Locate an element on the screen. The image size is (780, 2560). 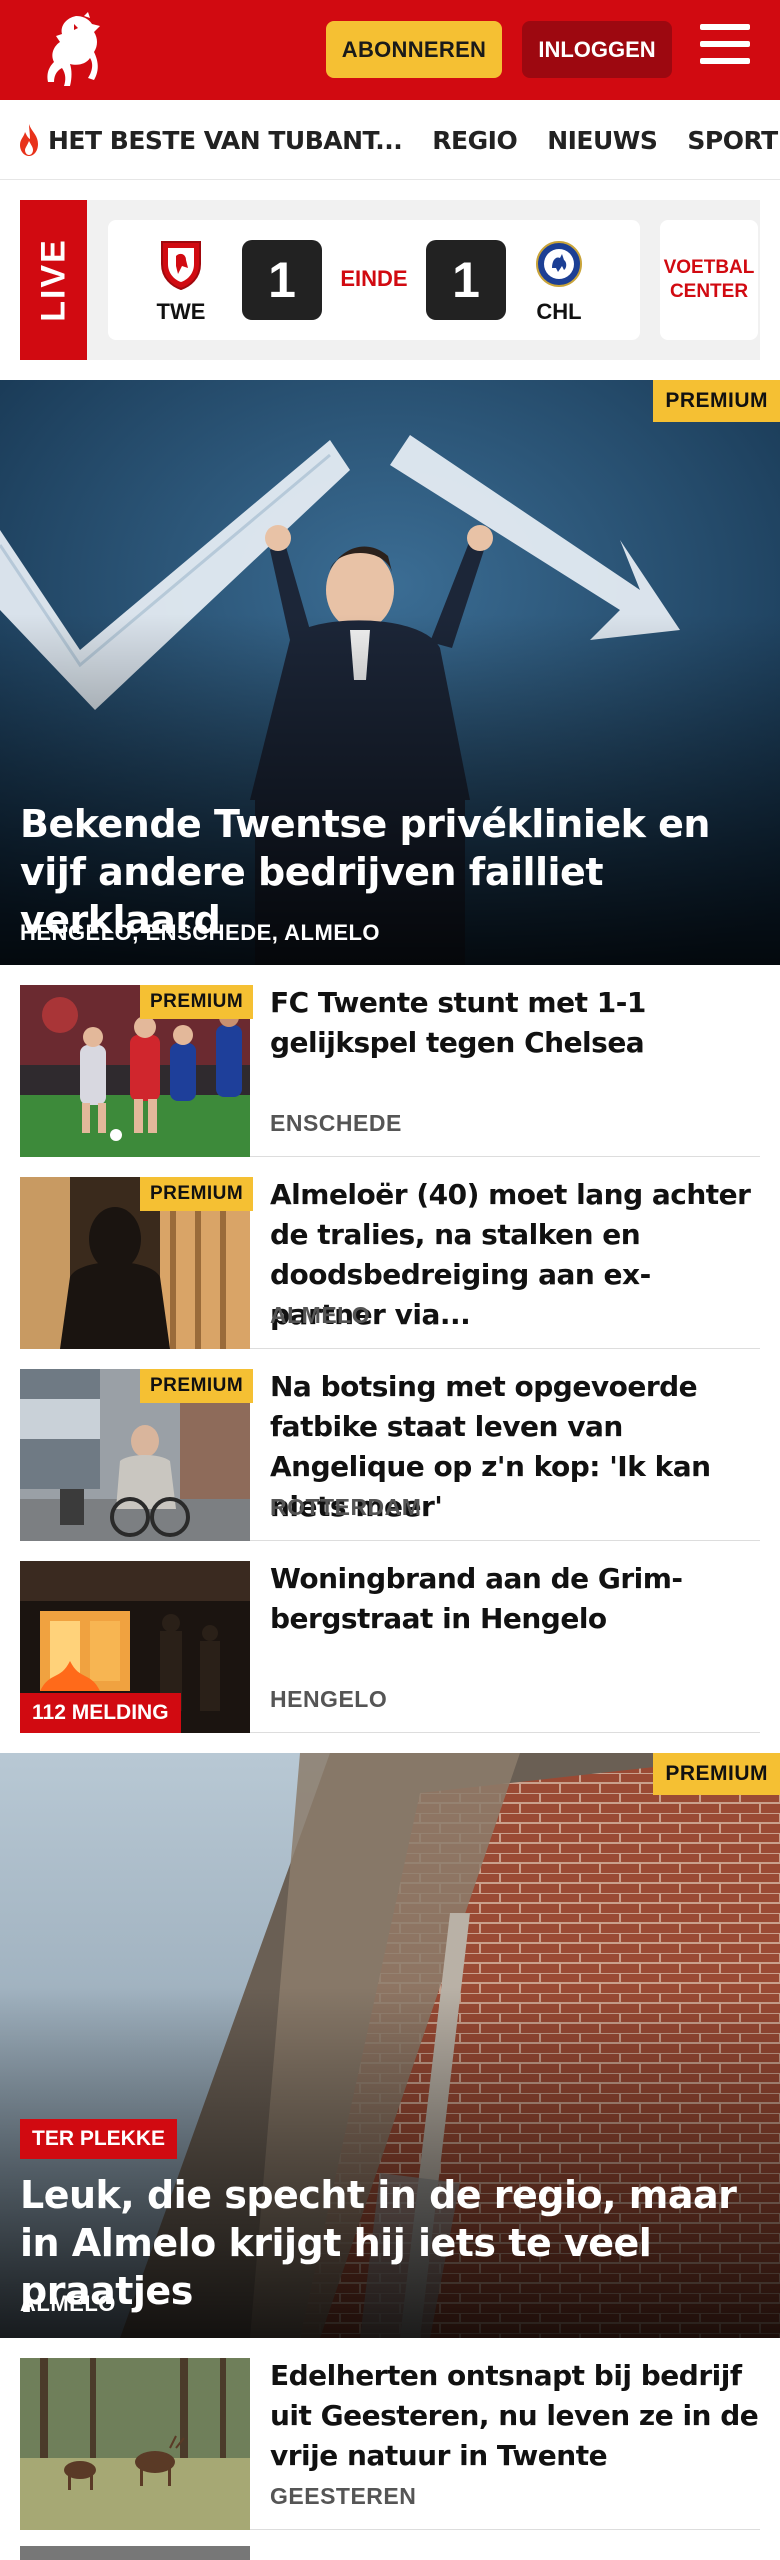
voetbal-center-line-1: VOETBAL is located at coordinates (709, 267).